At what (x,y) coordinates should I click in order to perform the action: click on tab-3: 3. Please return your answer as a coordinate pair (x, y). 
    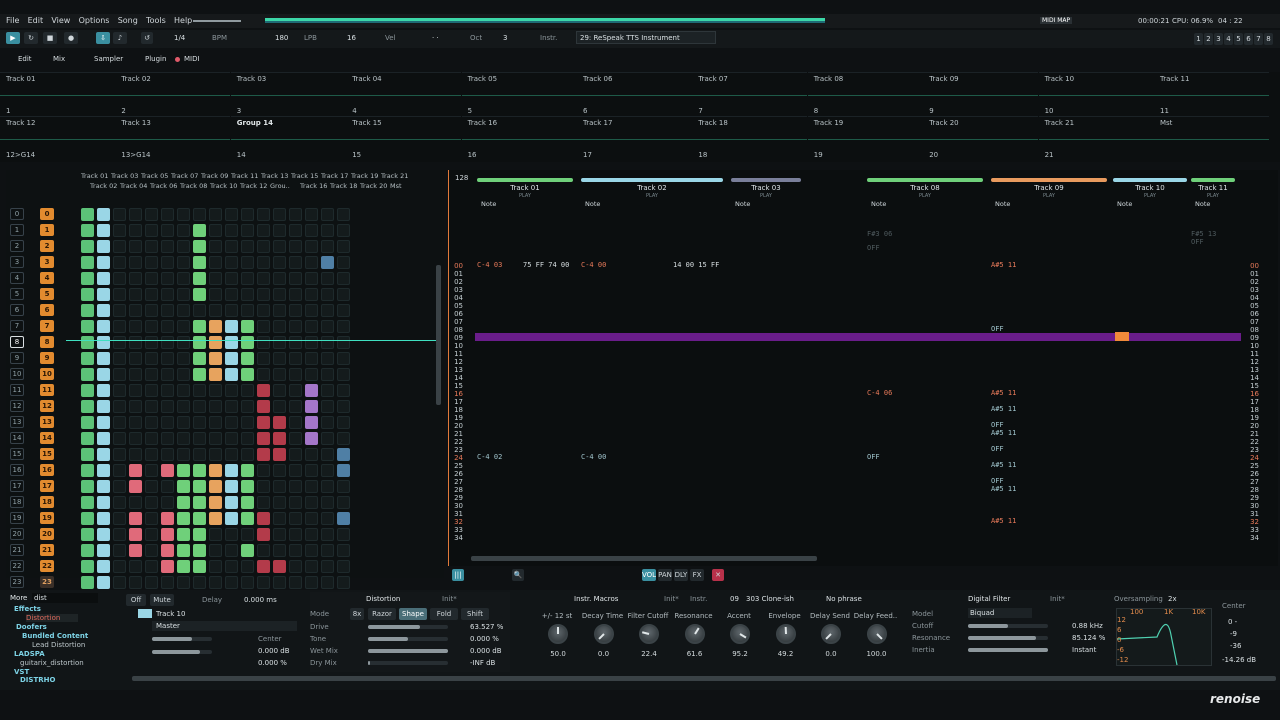
    Looking at the image, I should click on (1218, 39).